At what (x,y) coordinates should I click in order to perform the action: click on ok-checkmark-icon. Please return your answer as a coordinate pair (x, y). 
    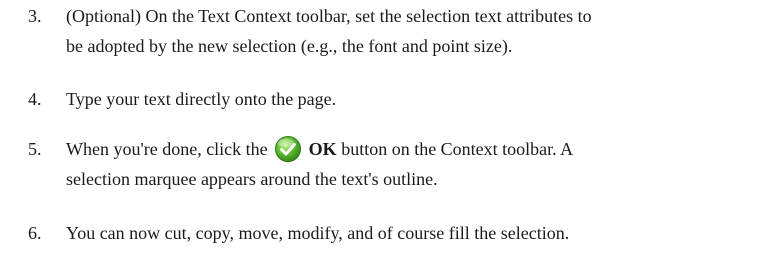
    Looking at the image, I should click on (288, 149).